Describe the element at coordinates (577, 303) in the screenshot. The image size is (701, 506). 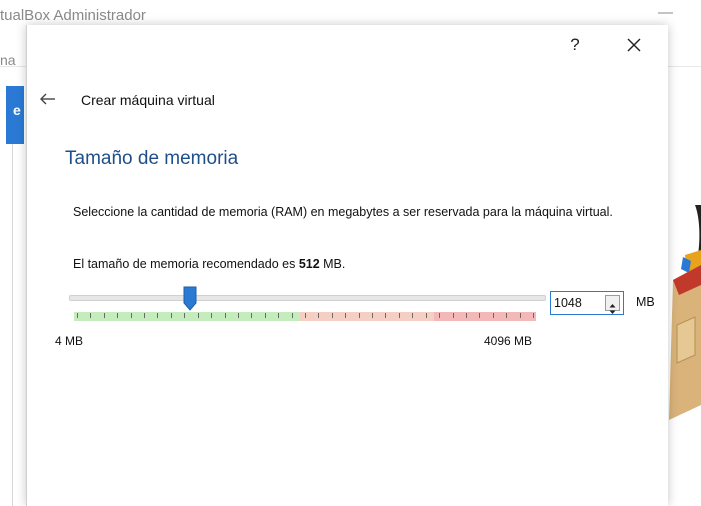
I see `memory-input` at that location.